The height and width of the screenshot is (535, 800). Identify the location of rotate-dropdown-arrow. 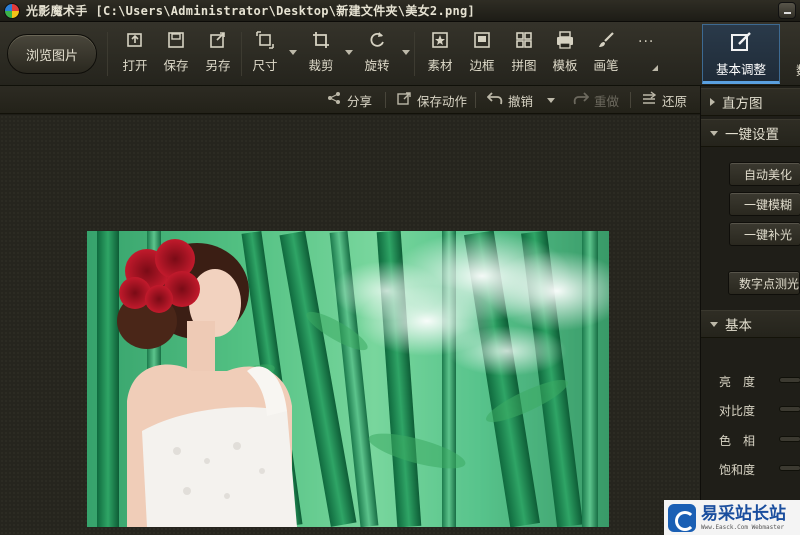
(406, 52).